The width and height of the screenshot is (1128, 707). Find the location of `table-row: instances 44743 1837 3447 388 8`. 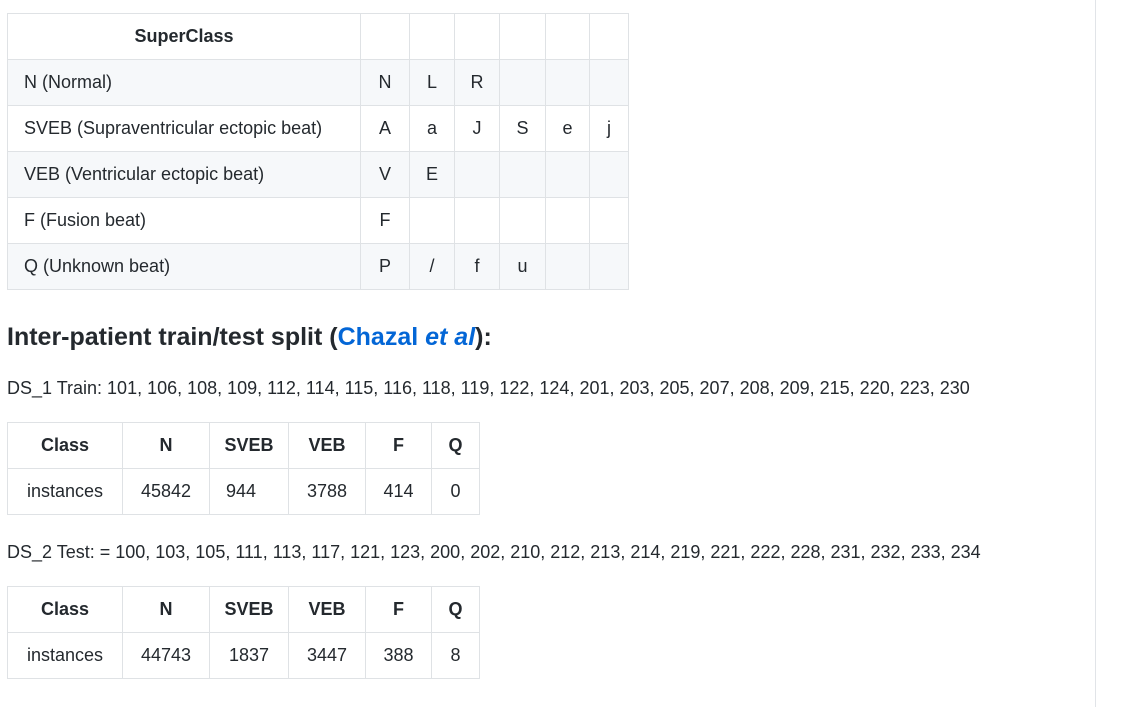

table-row: instances 44743 1837 3447 388 8 is located at coordinates (243, 655).